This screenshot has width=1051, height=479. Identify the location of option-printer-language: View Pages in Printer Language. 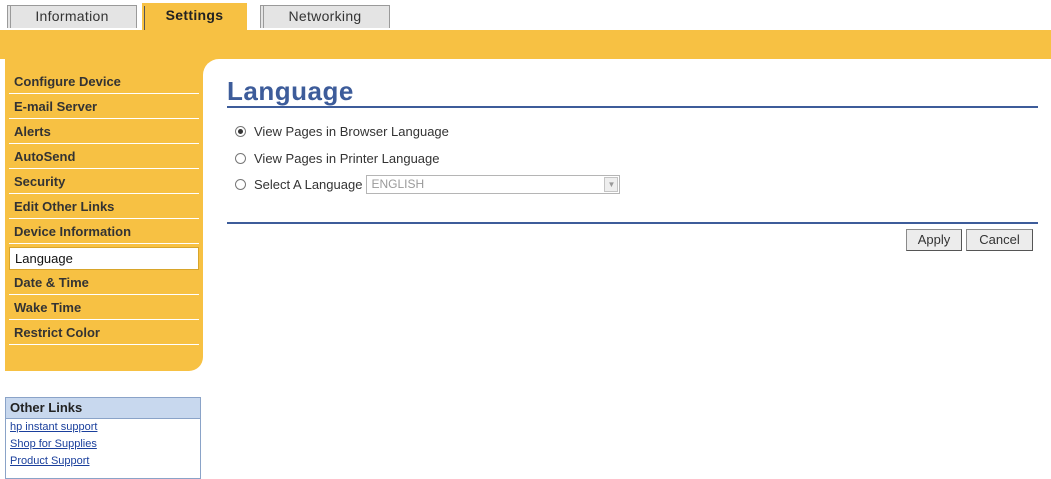
(337, 158).